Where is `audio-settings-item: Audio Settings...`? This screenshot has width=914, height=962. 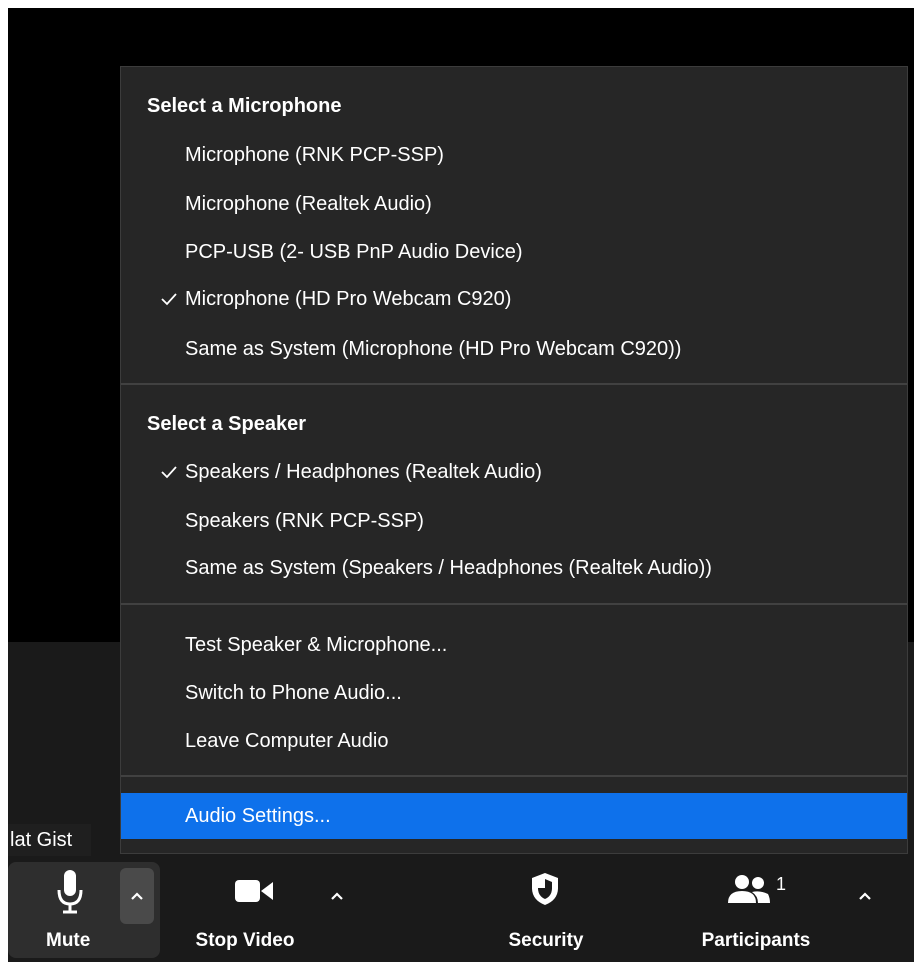
audio-settings-item: Audio Settings... is located at coordinates (514, 816).